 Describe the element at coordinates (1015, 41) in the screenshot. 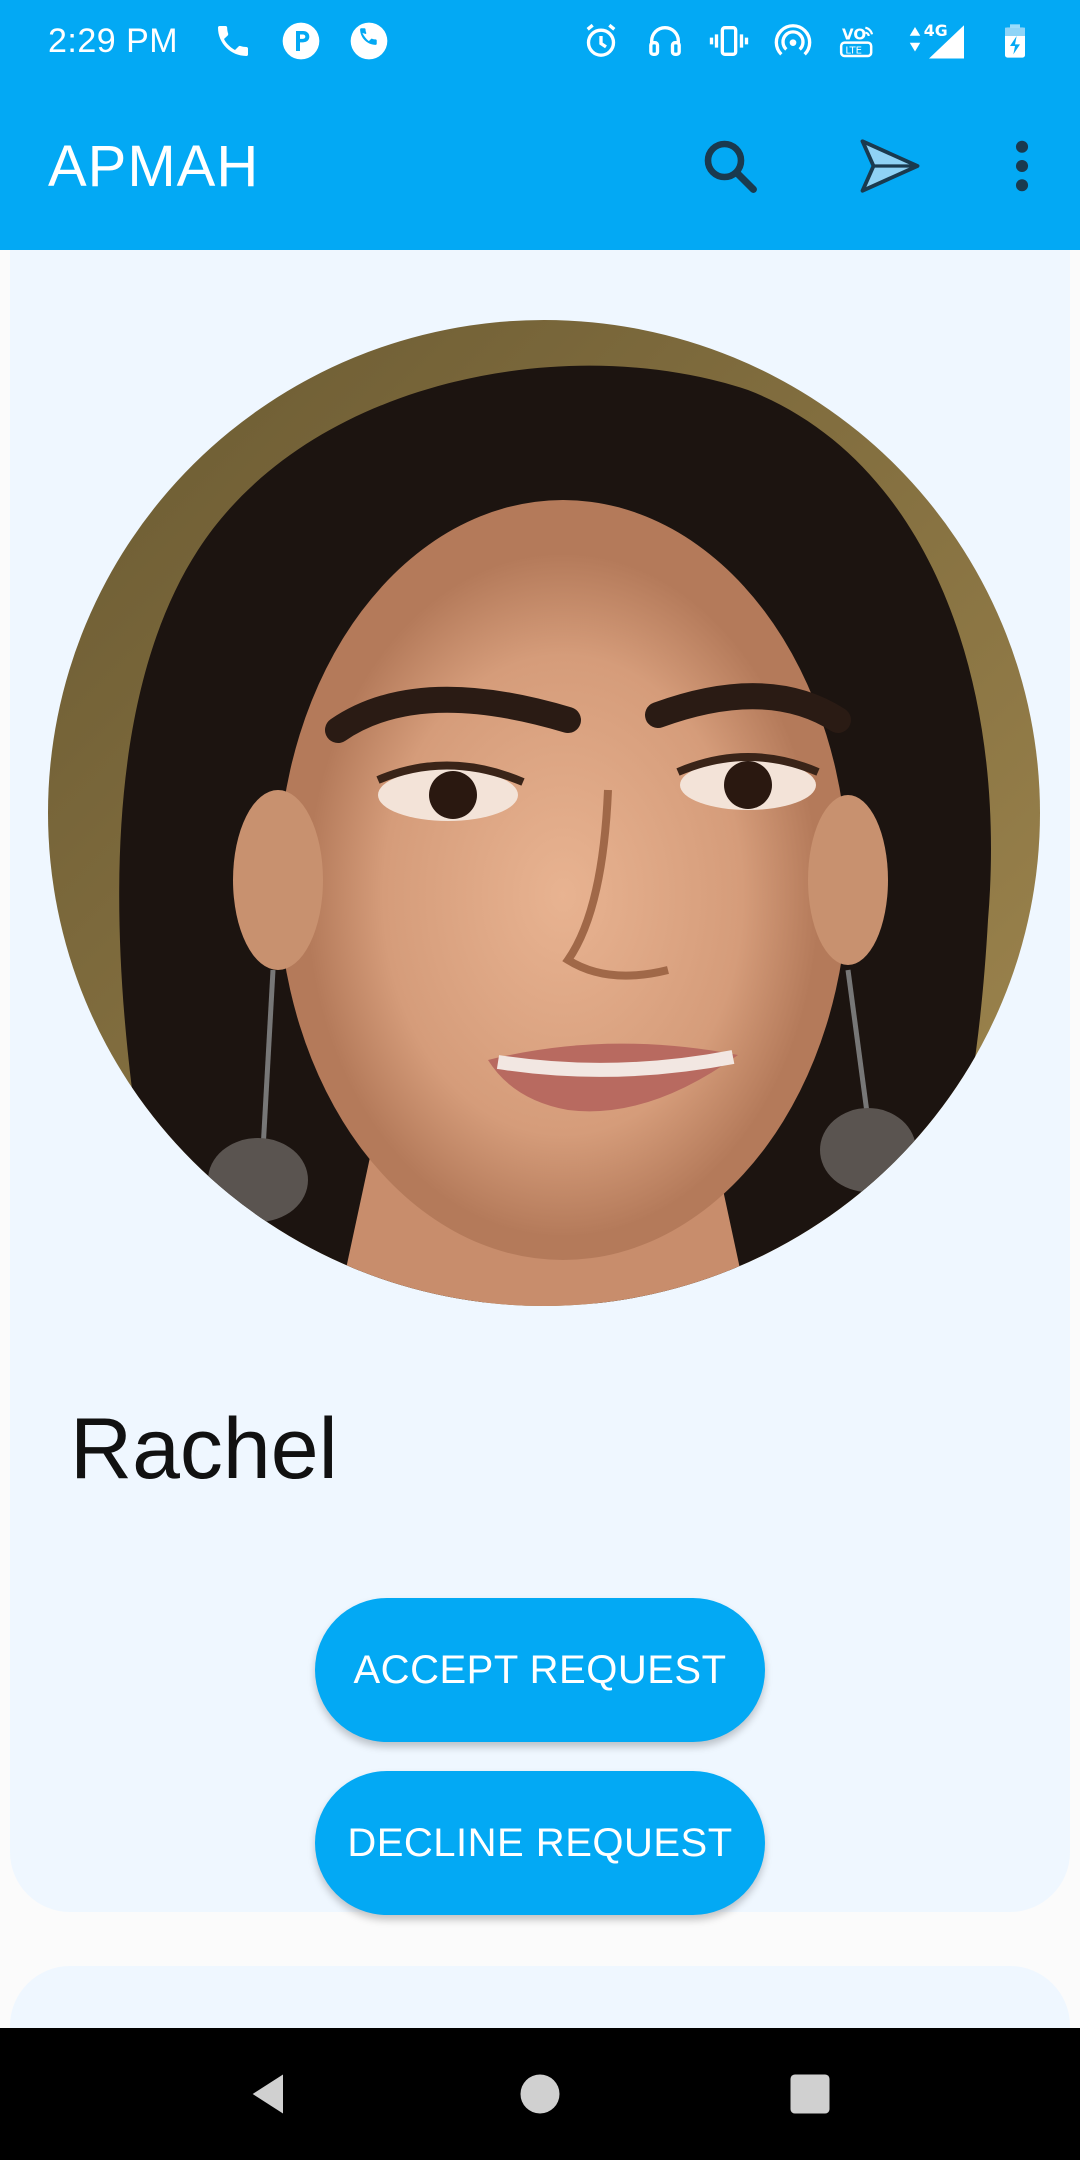

I see `battery-charging-icon` at that location.